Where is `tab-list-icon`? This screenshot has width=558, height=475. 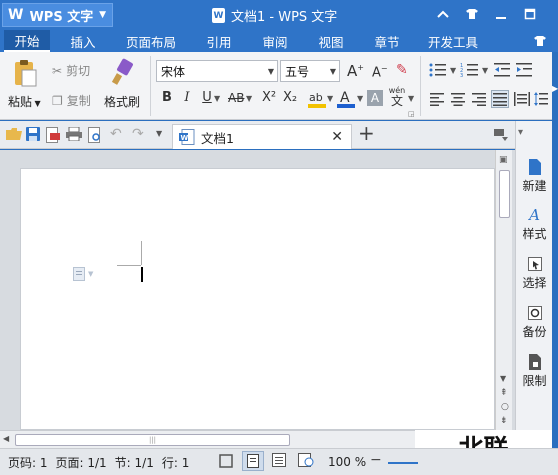
tab-list-icon is located at coordinates (501, 136).